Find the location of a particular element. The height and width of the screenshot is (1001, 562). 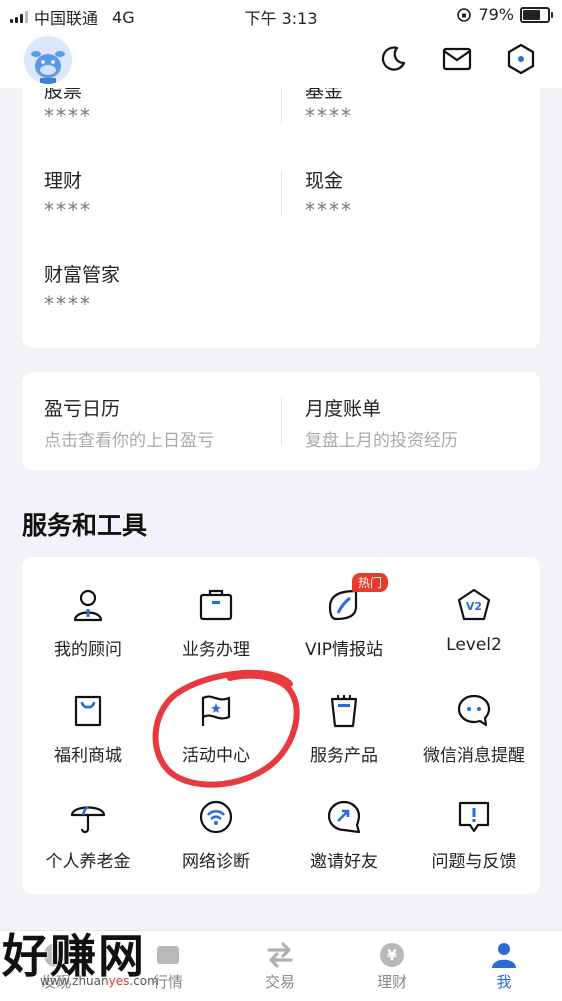

wechat-icon is located at coordinates (474, 711).